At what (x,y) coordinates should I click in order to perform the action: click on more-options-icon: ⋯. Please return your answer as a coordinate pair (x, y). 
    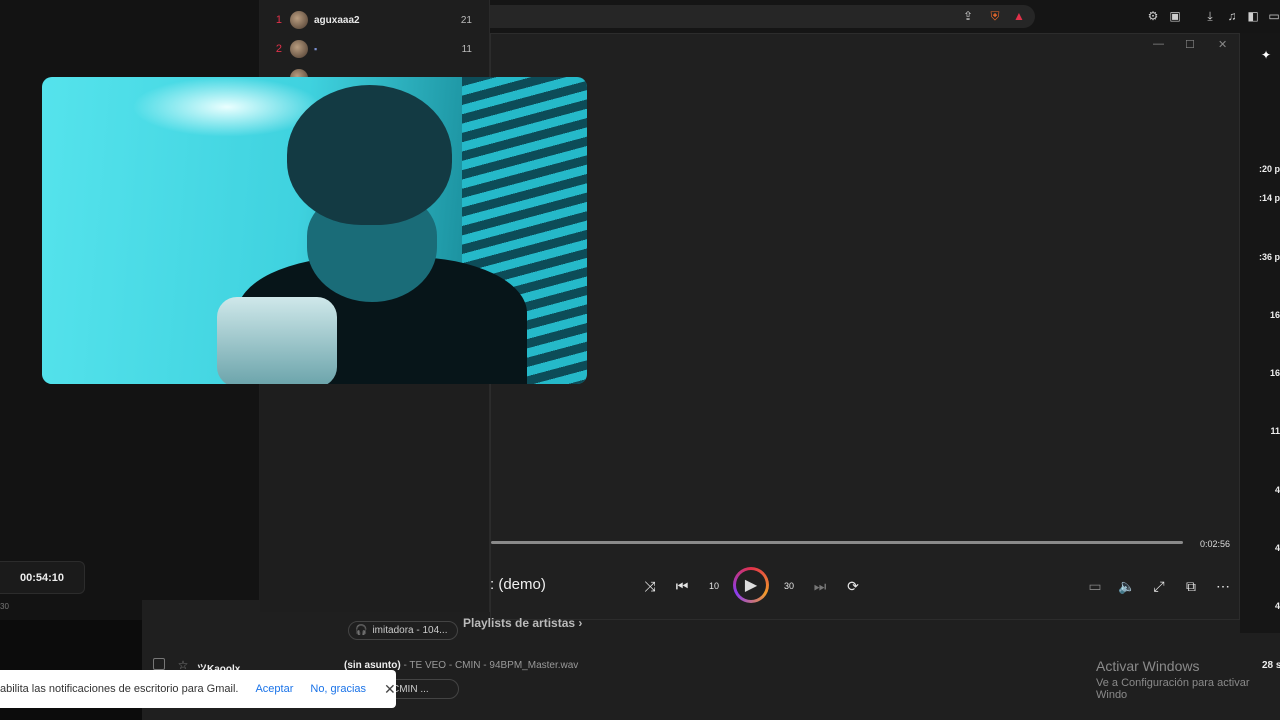
    Looking at the image, I should click on (1223, 586).